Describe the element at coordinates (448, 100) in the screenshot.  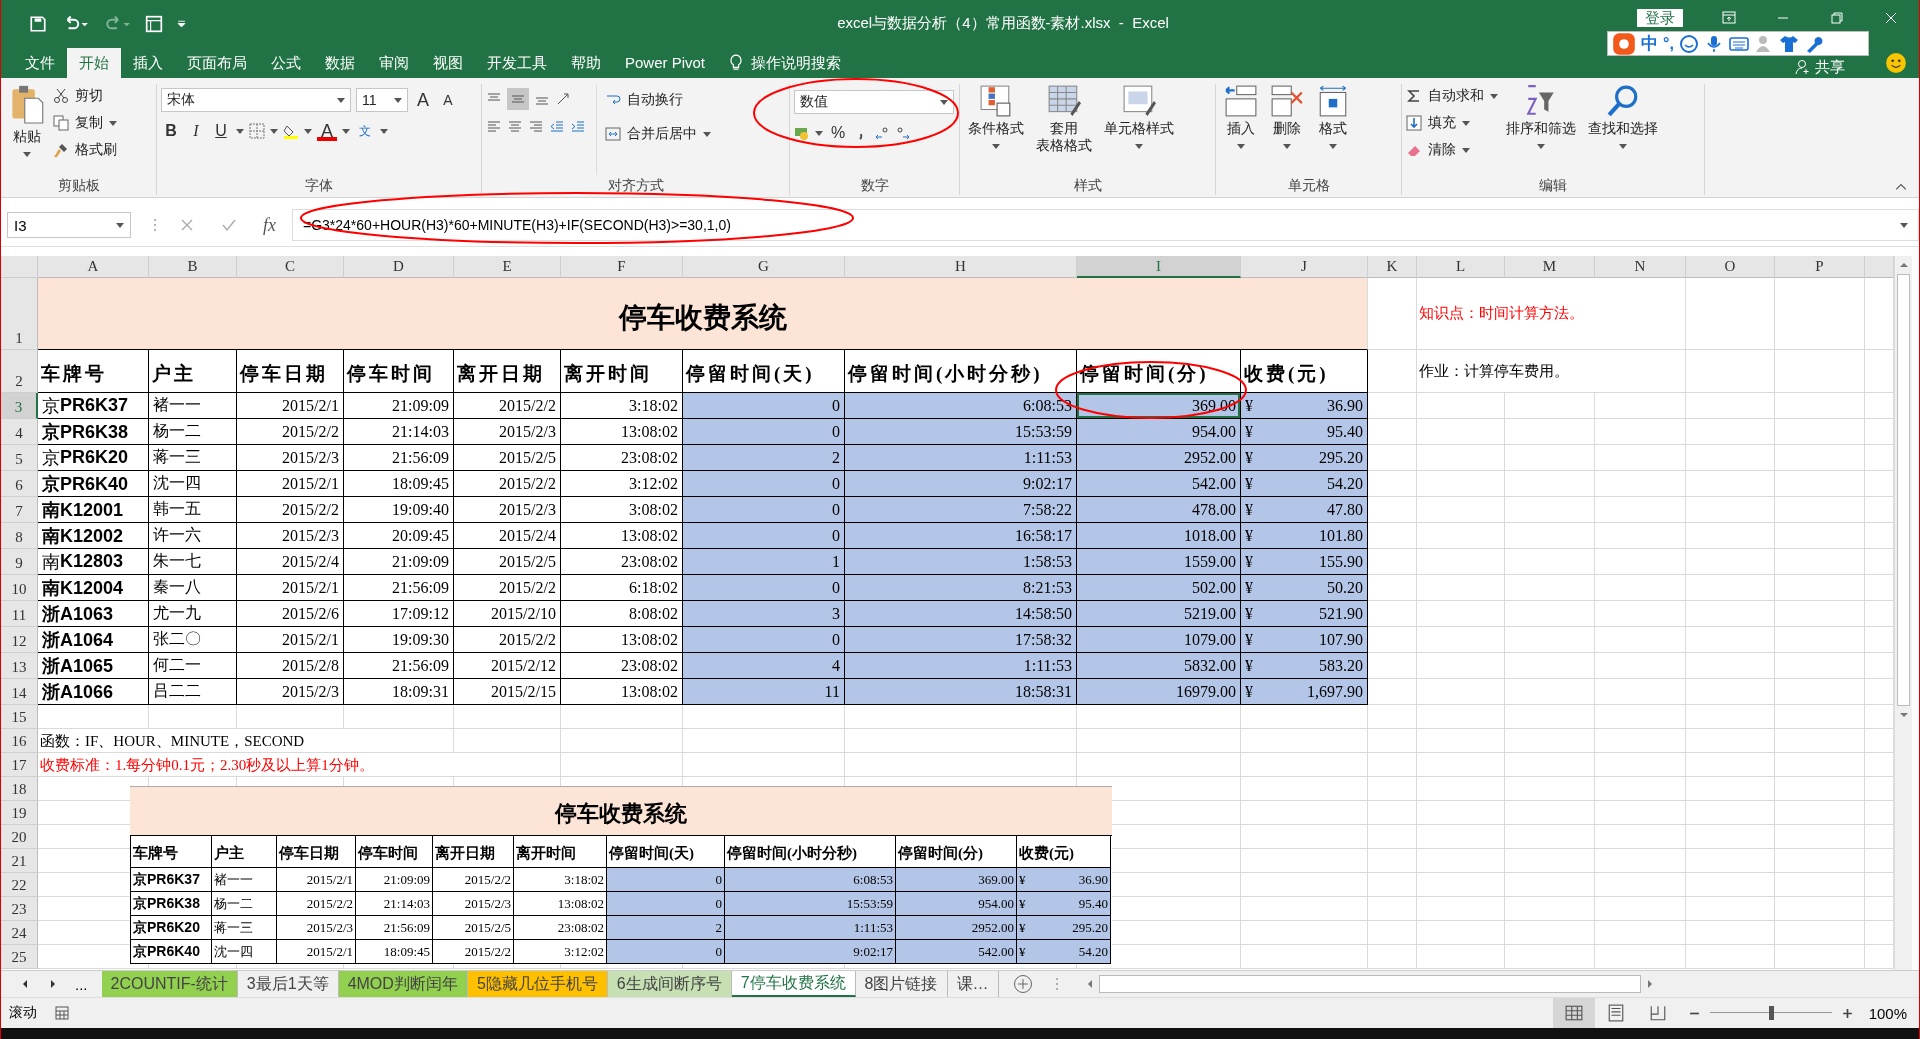
I see `decrease-font-button: A` at that location.